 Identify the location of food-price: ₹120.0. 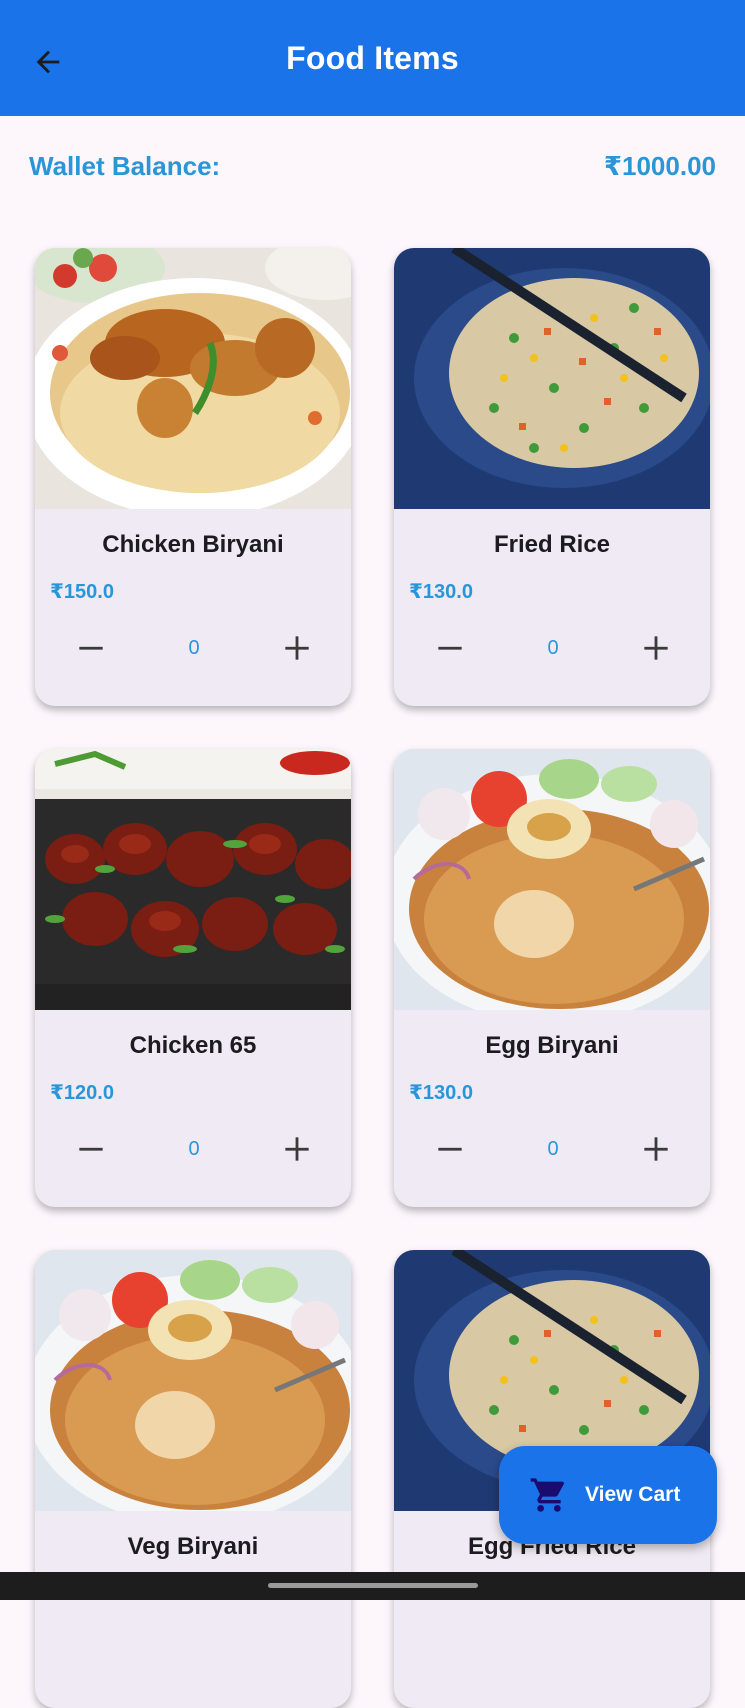
(82, 1093).